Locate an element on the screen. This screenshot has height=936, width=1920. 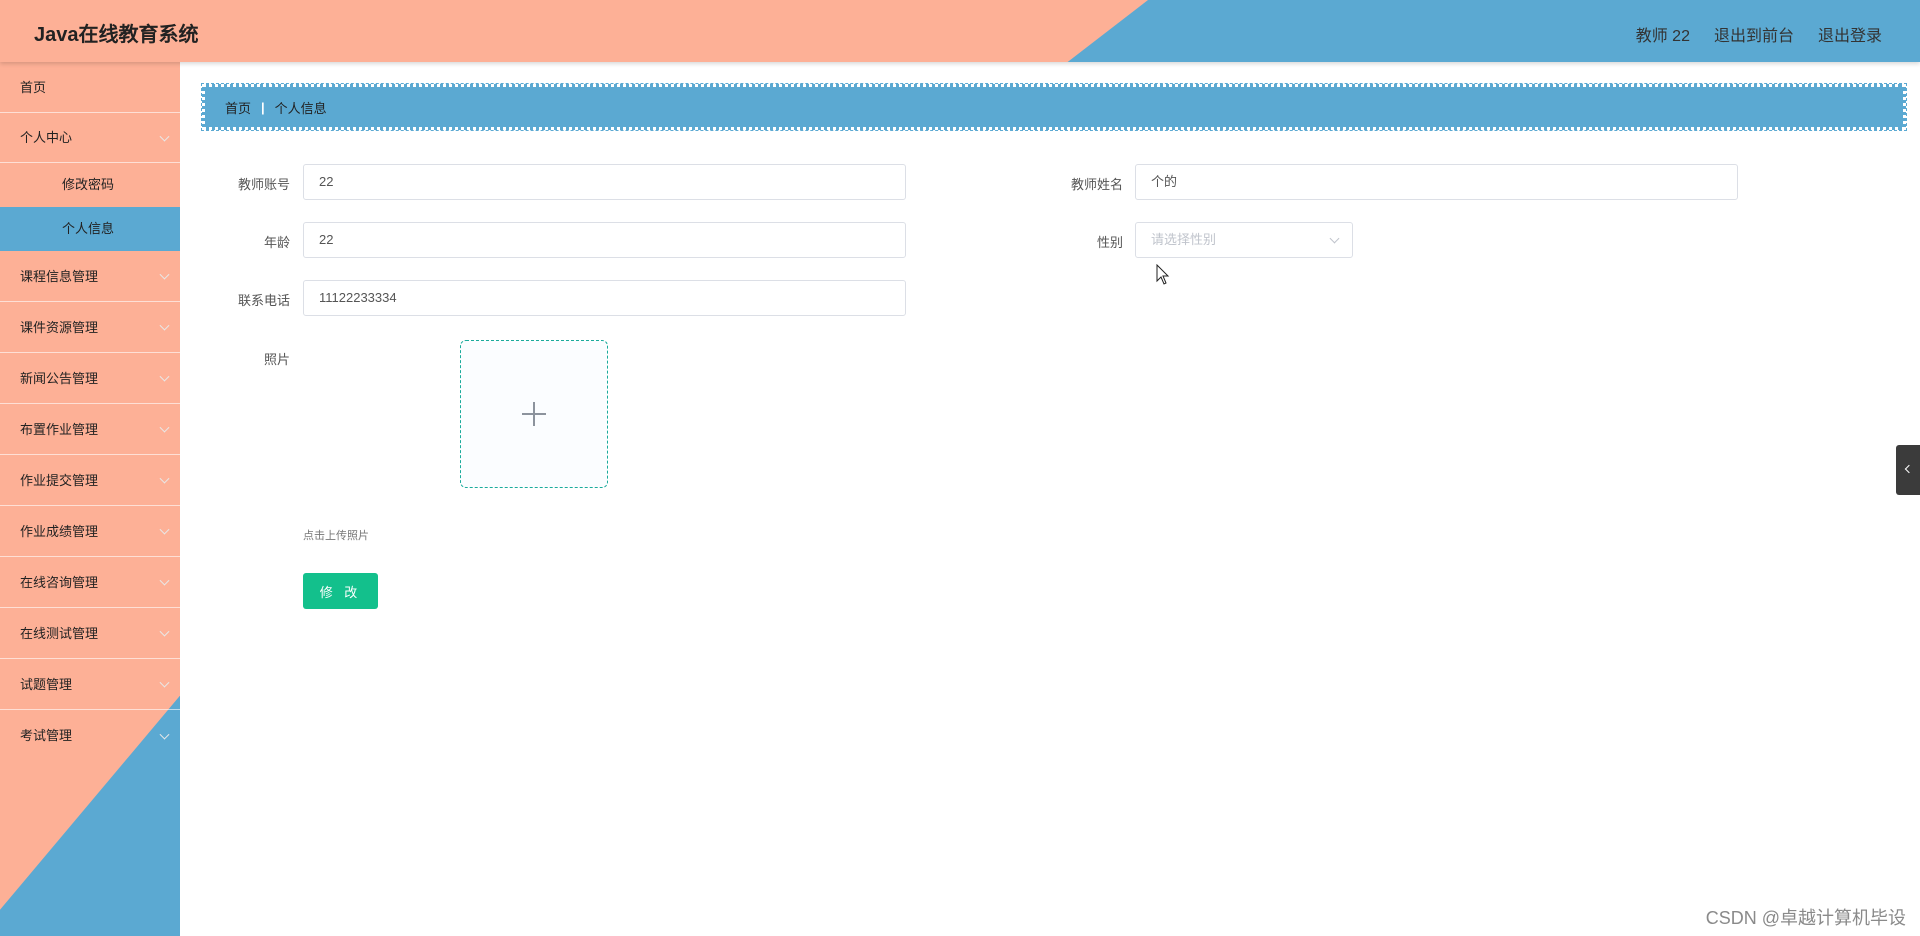
mouse-cursor-icon is located at coordinates (1163, 274).